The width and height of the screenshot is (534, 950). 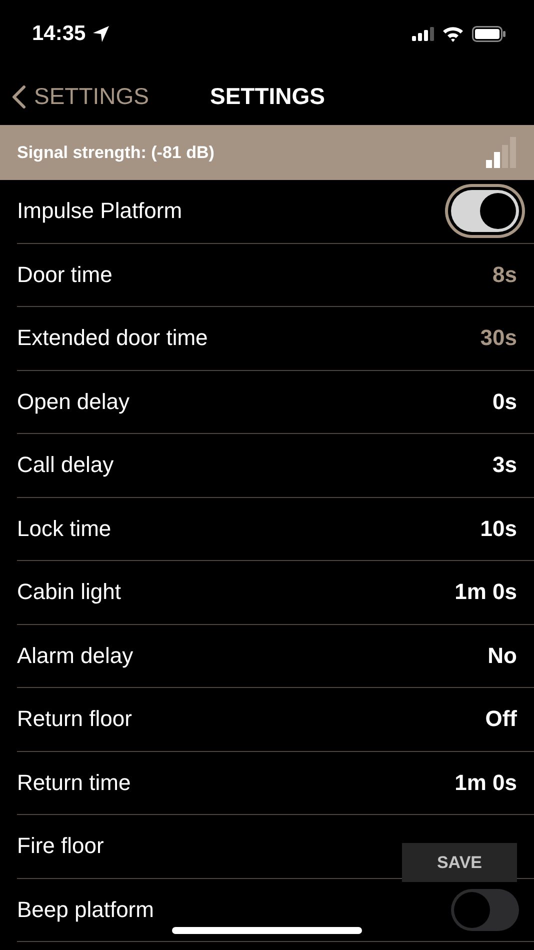 What do you see at coordinates (453, 34) in the screenshot?
I see `wifi-icon` at bounding box center [453, 34].